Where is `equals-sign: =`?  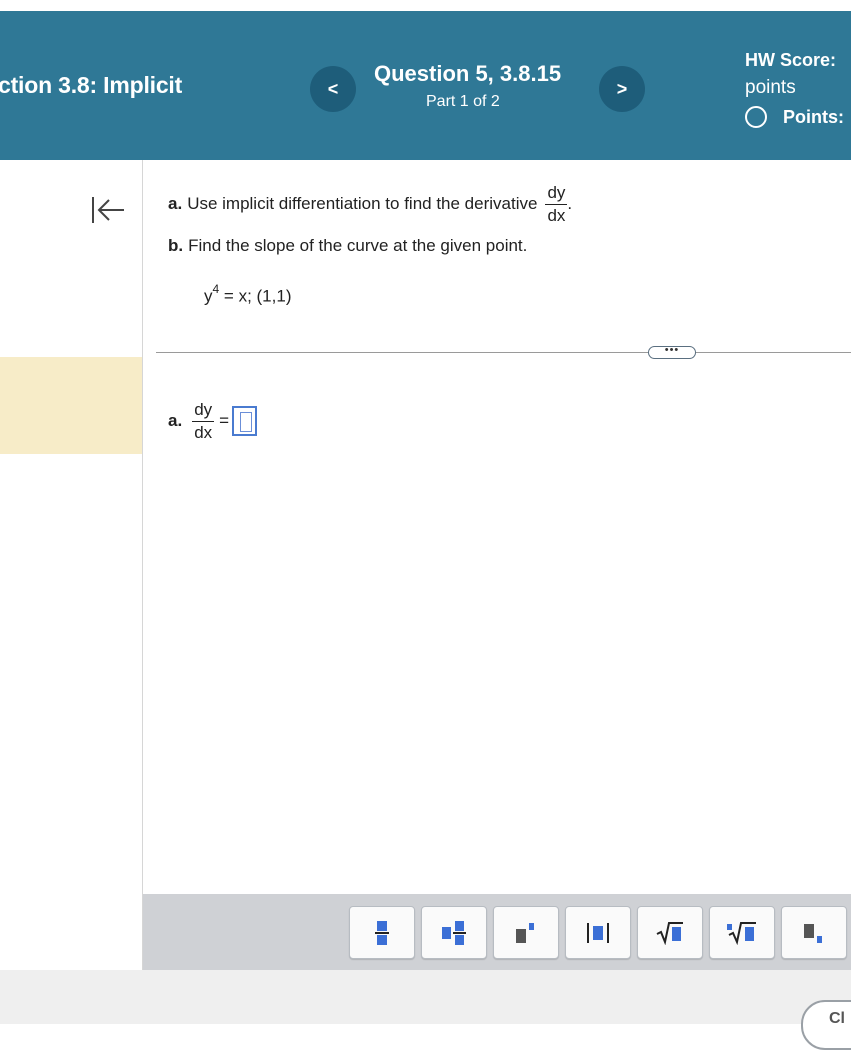 equals-sign: = is located at coordinates (224, 421).